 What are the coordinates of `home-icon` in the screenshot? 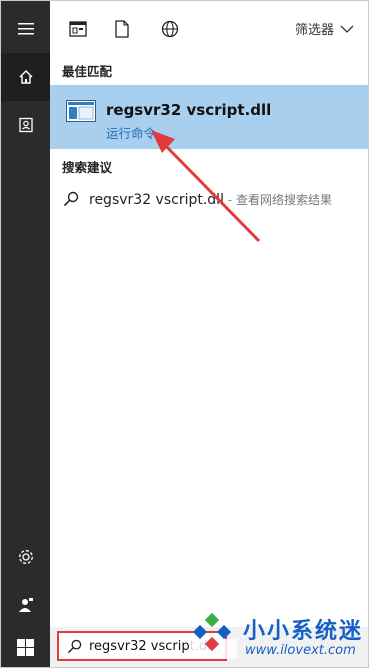 It's located at (25, 77).